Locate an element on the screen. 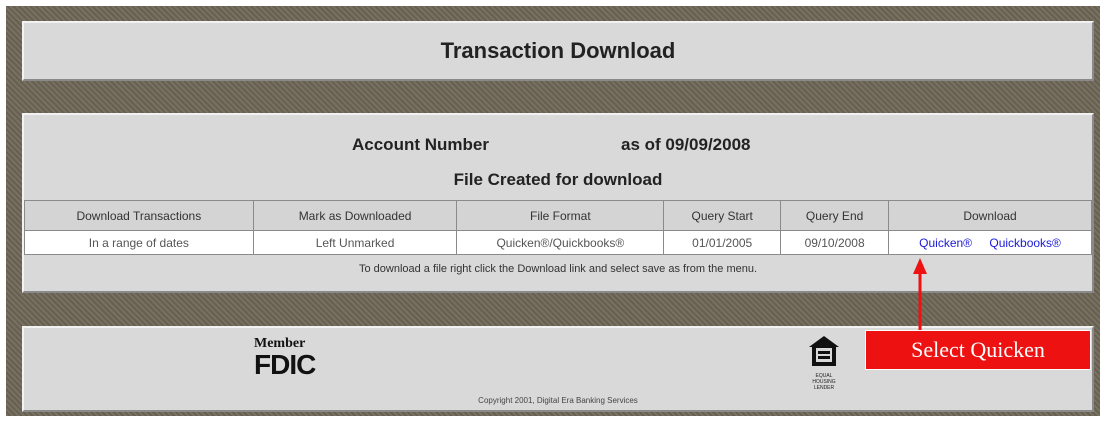 This screenshot has width=1106, height=422. quicken-download-link: Quicken® is located at coordinates (945, 243).